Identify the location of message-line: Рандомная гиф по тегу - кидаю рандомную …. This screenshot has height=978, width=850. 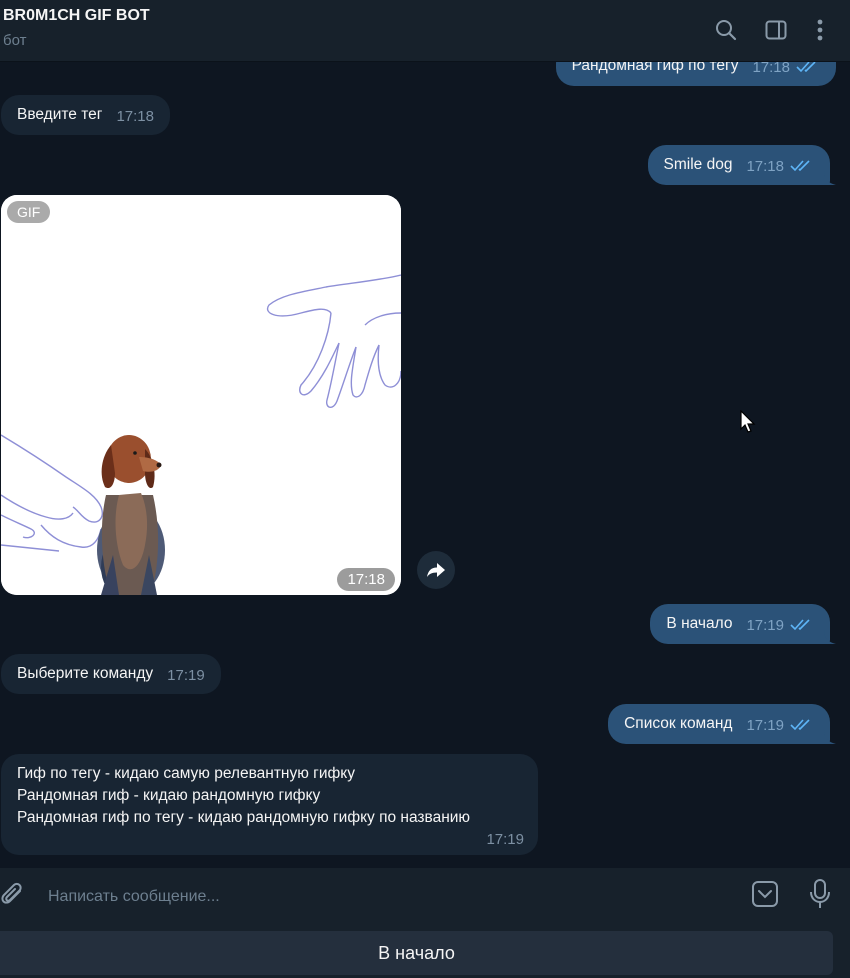
(244, 817).